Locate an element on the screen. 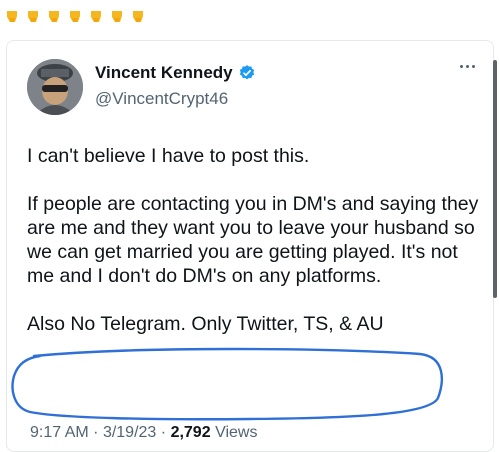 The height and width of the screenshot is (452, 499). author-name-row: Vincent Kennedy is located at coordinates (175, 73).